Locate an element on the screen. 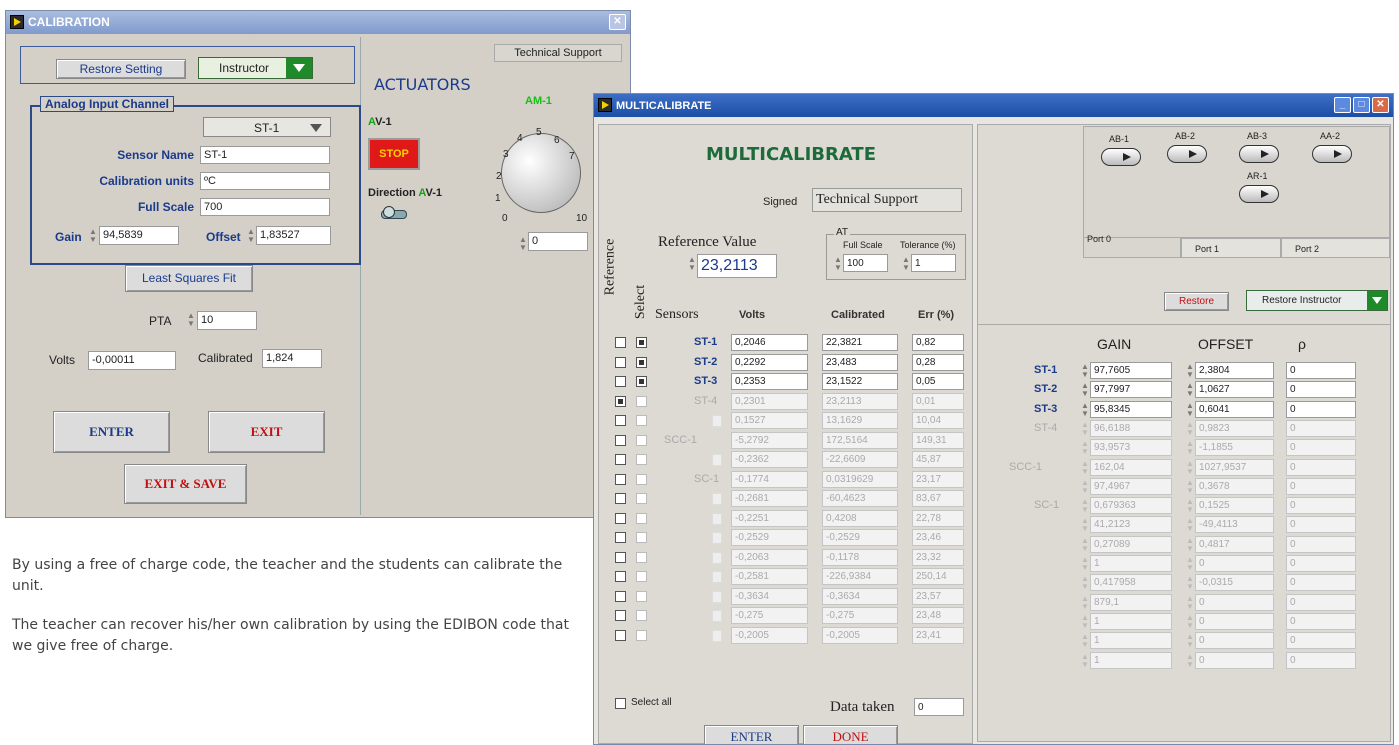 The image size is (1399, 745). offset-value-field: 0,3678 is located at coordinates (1234, 486).